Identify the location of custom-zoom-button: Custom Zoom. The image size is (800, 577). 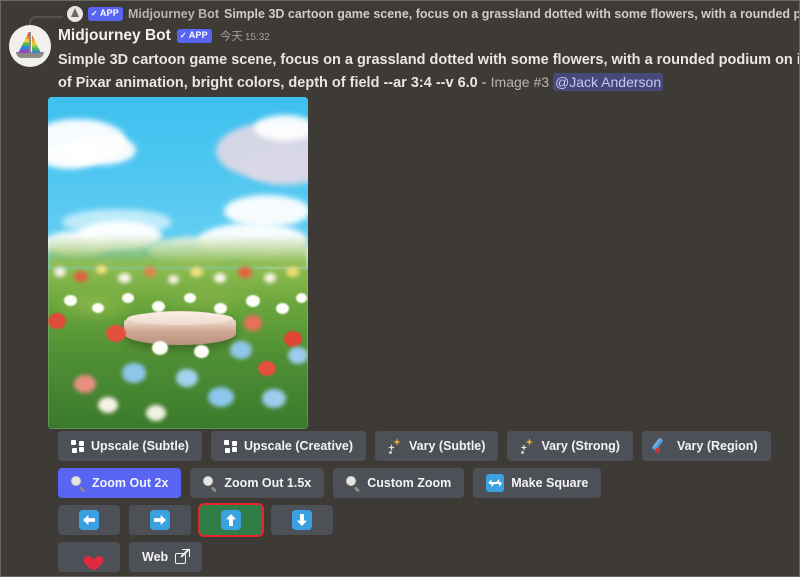
(399, 483).